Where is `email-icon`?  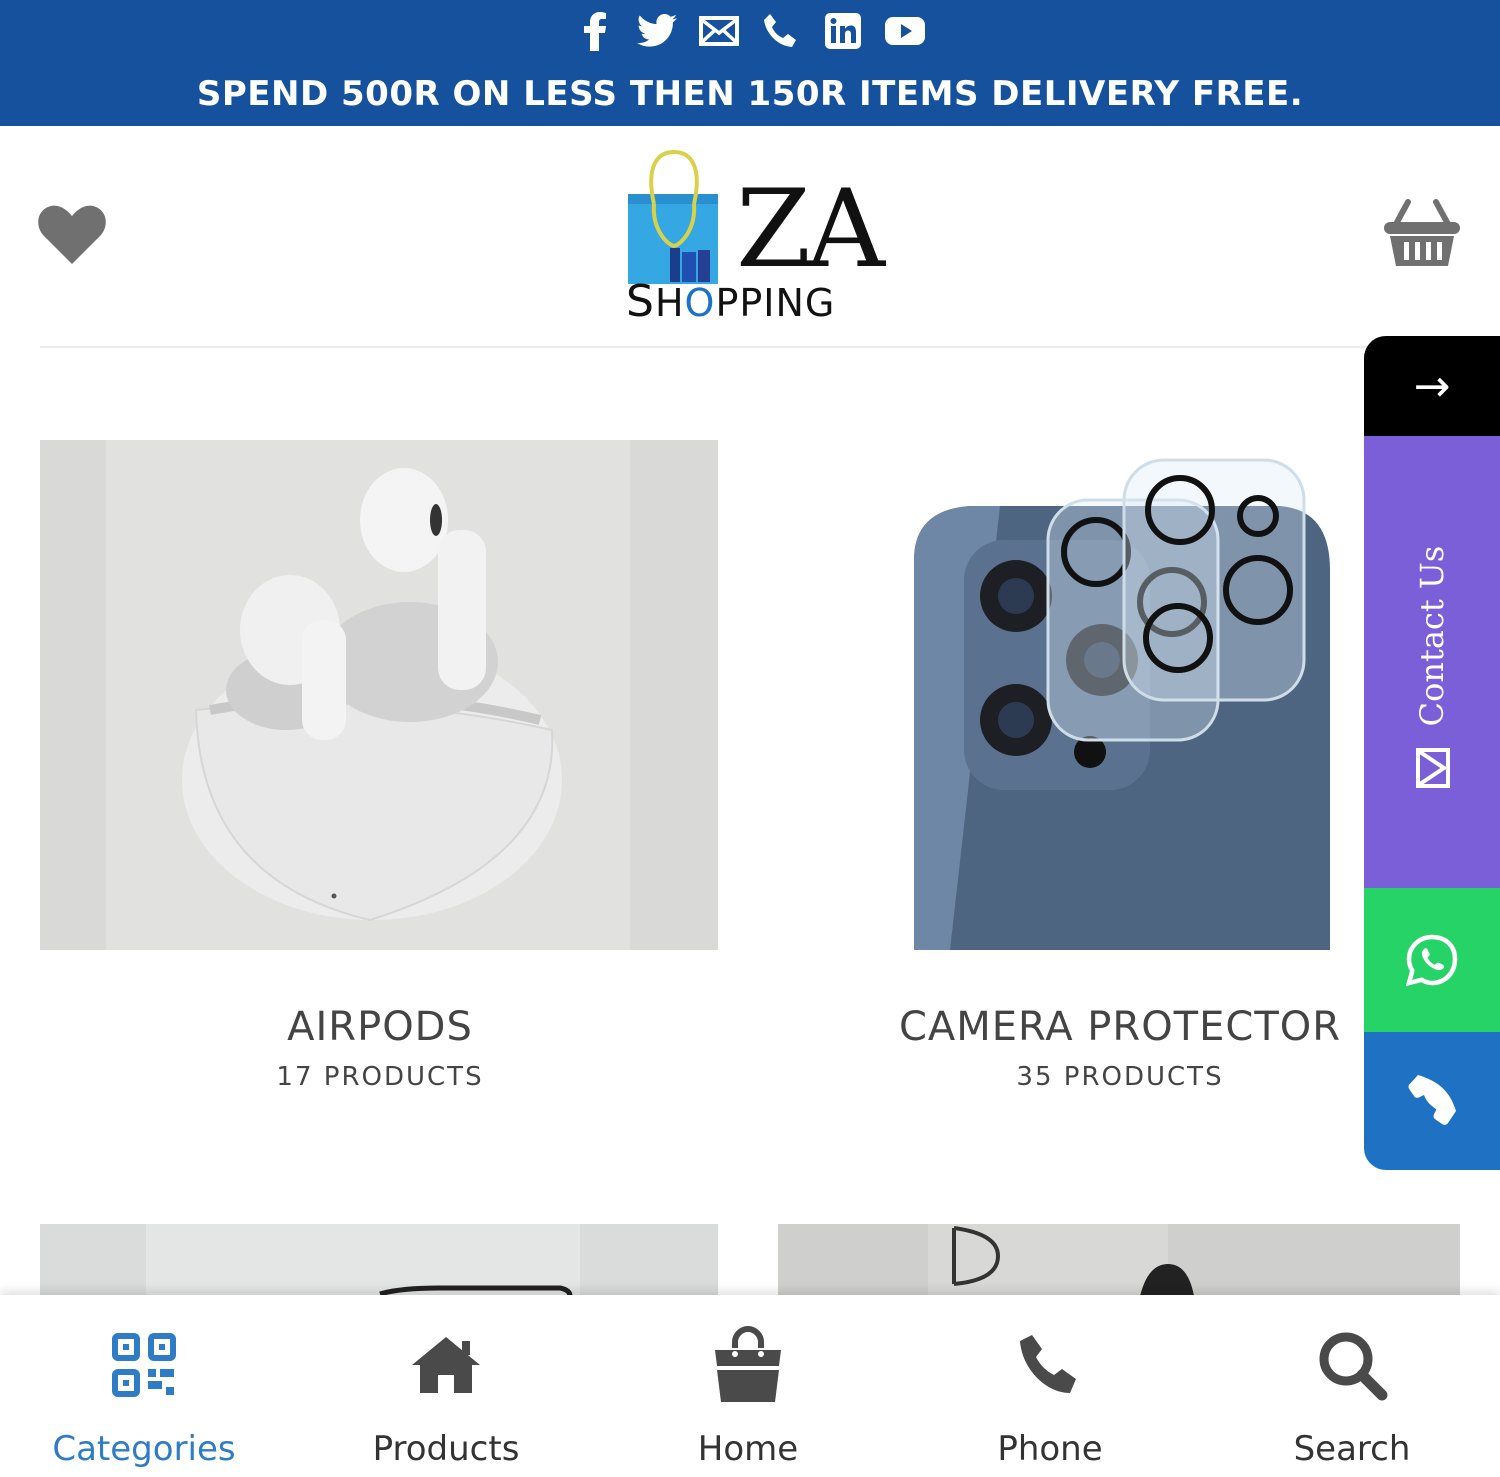 email-icon is located at coordinates (719, 31).